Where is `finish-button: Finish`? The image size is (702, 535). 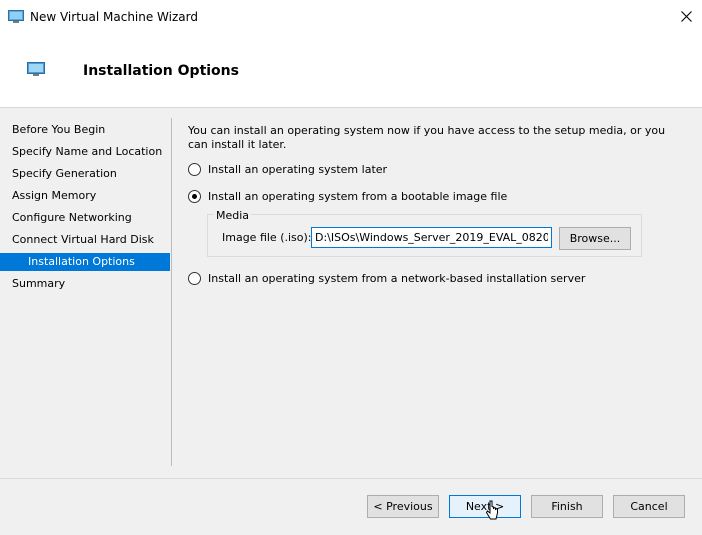
finish-button: Finish is located at coordinates (567, 506).